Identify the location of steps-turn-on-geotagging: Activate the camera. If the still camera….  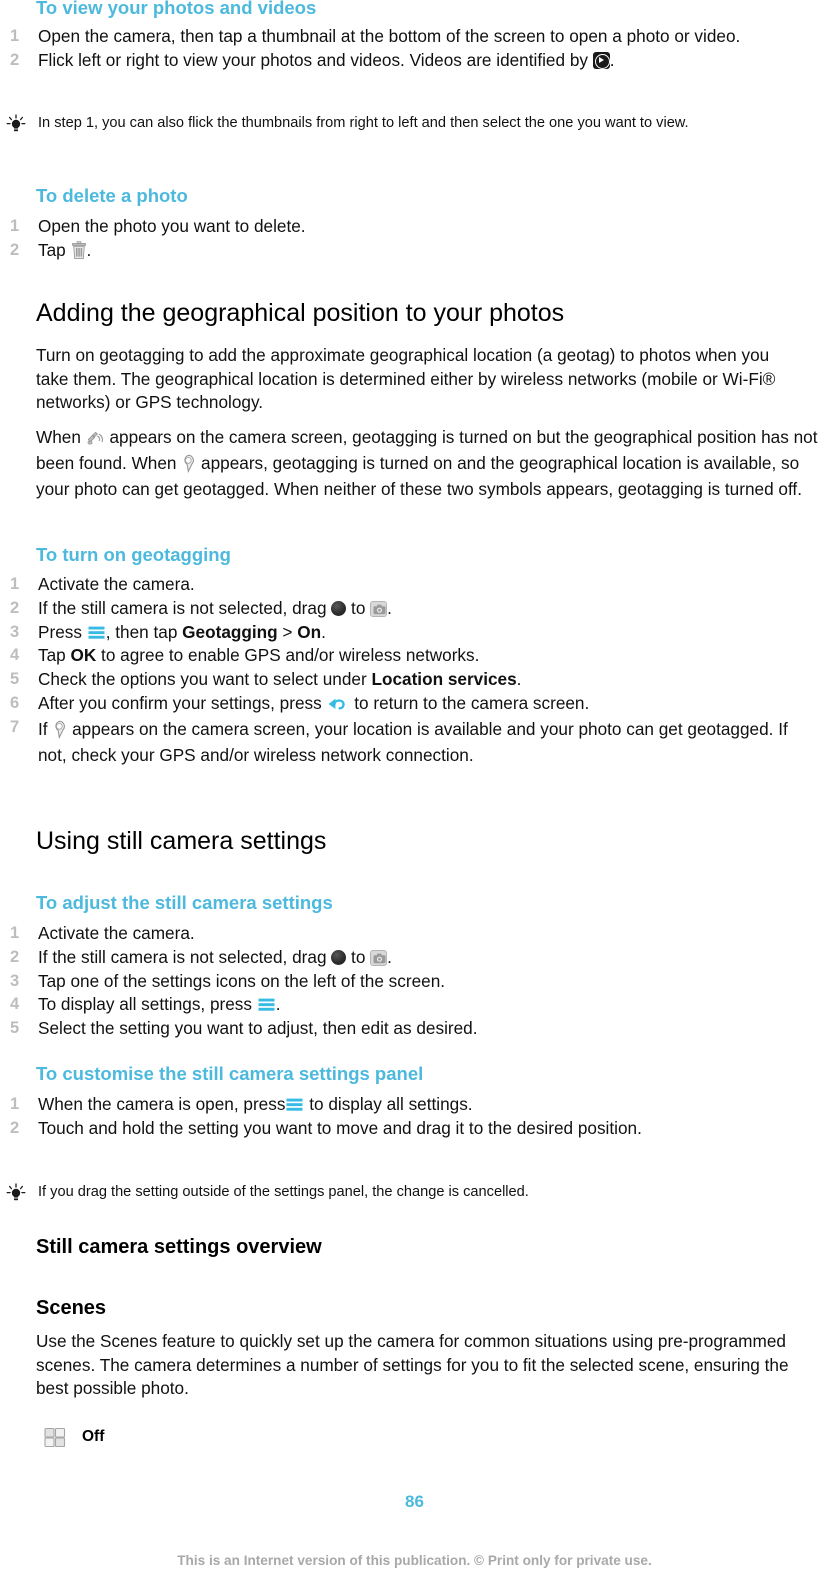
(400, 670).